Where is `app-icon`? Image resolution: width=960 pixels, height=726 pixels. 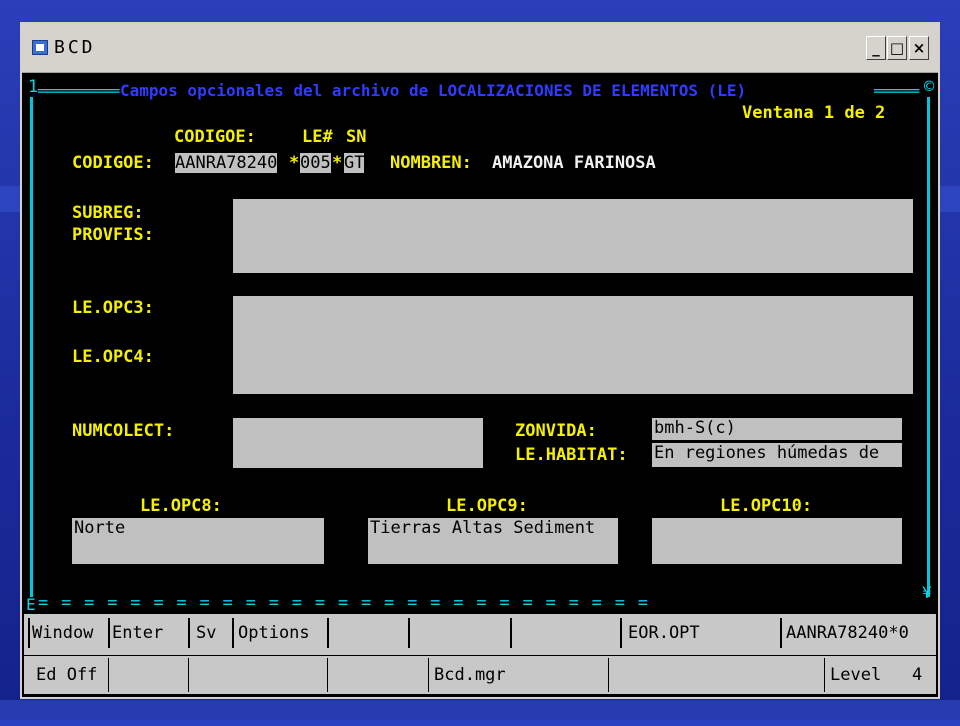 app-icon is located at coordinates (40, 47).